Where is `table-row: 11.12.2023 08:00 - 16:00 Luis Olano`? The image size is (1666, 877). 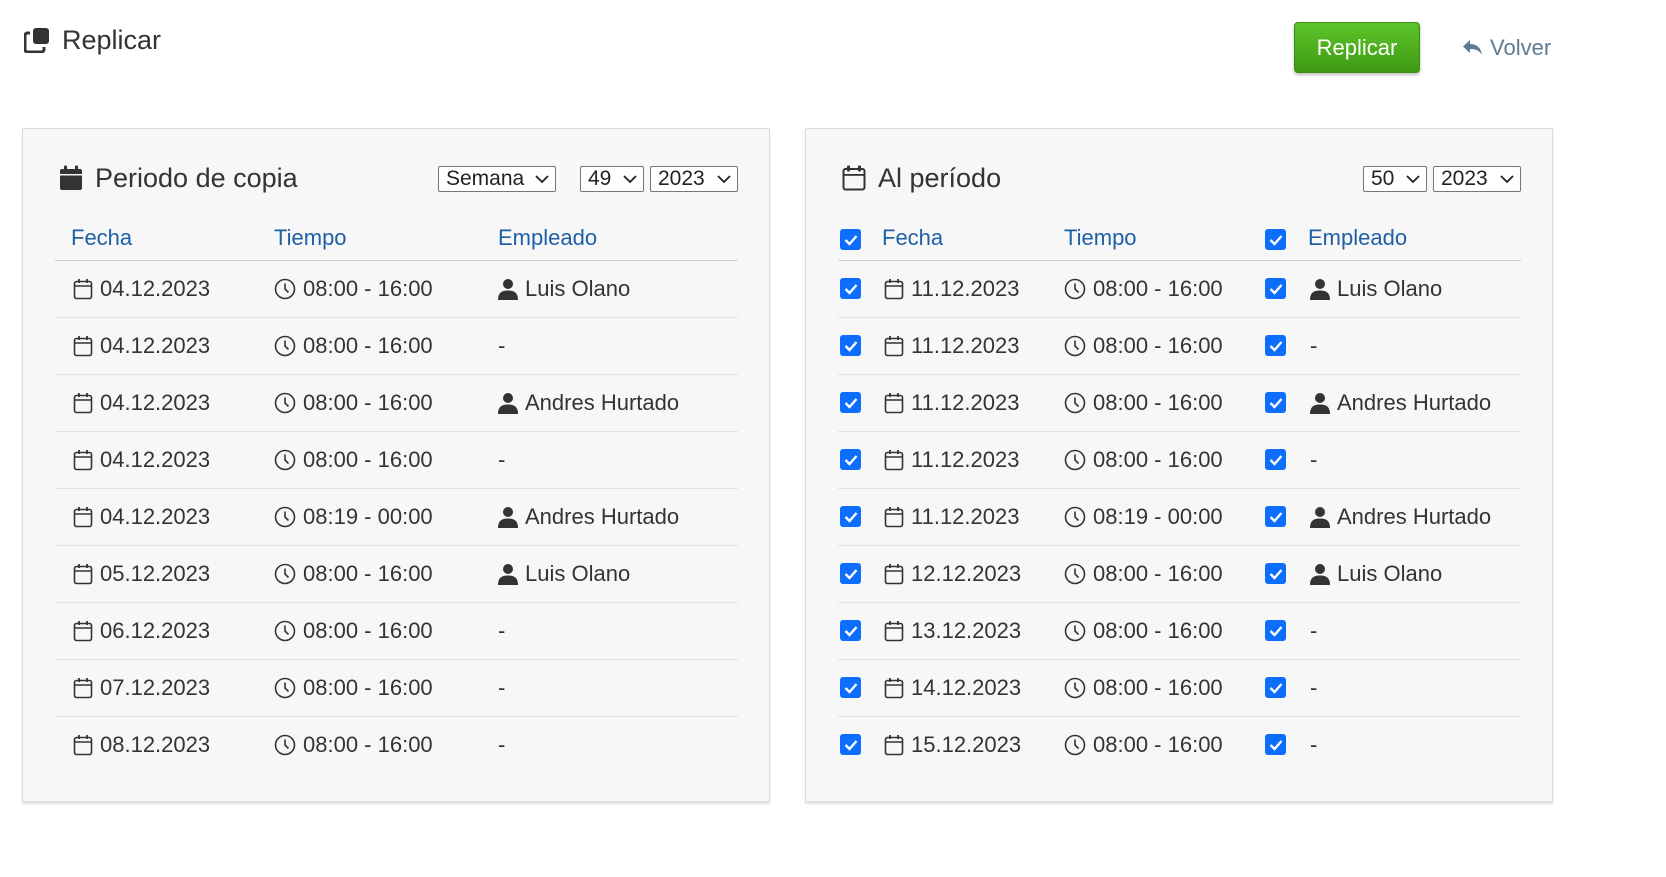
table-row: 11.12.2023 08:00 - 16:00 Luis Olano is located at coordinates (1179, 289).